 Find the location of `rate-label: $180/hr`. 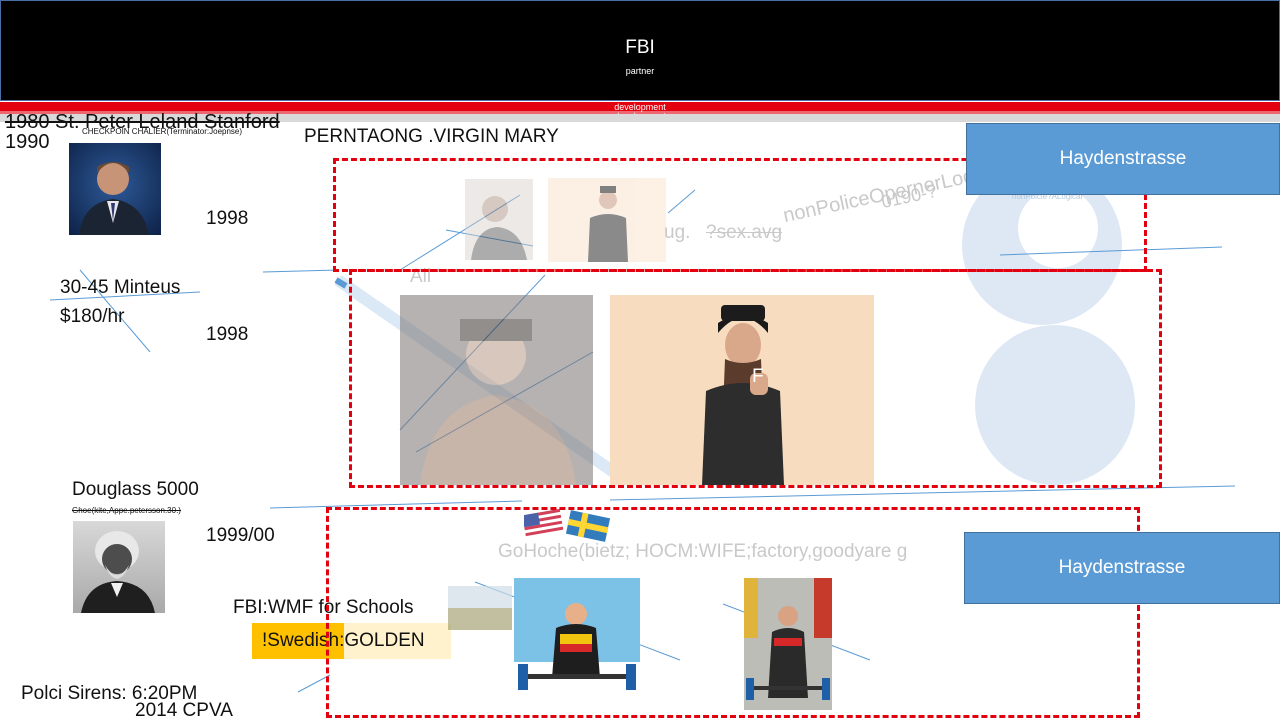

rate-label: $180/hr is located at coordinates (92, 316).